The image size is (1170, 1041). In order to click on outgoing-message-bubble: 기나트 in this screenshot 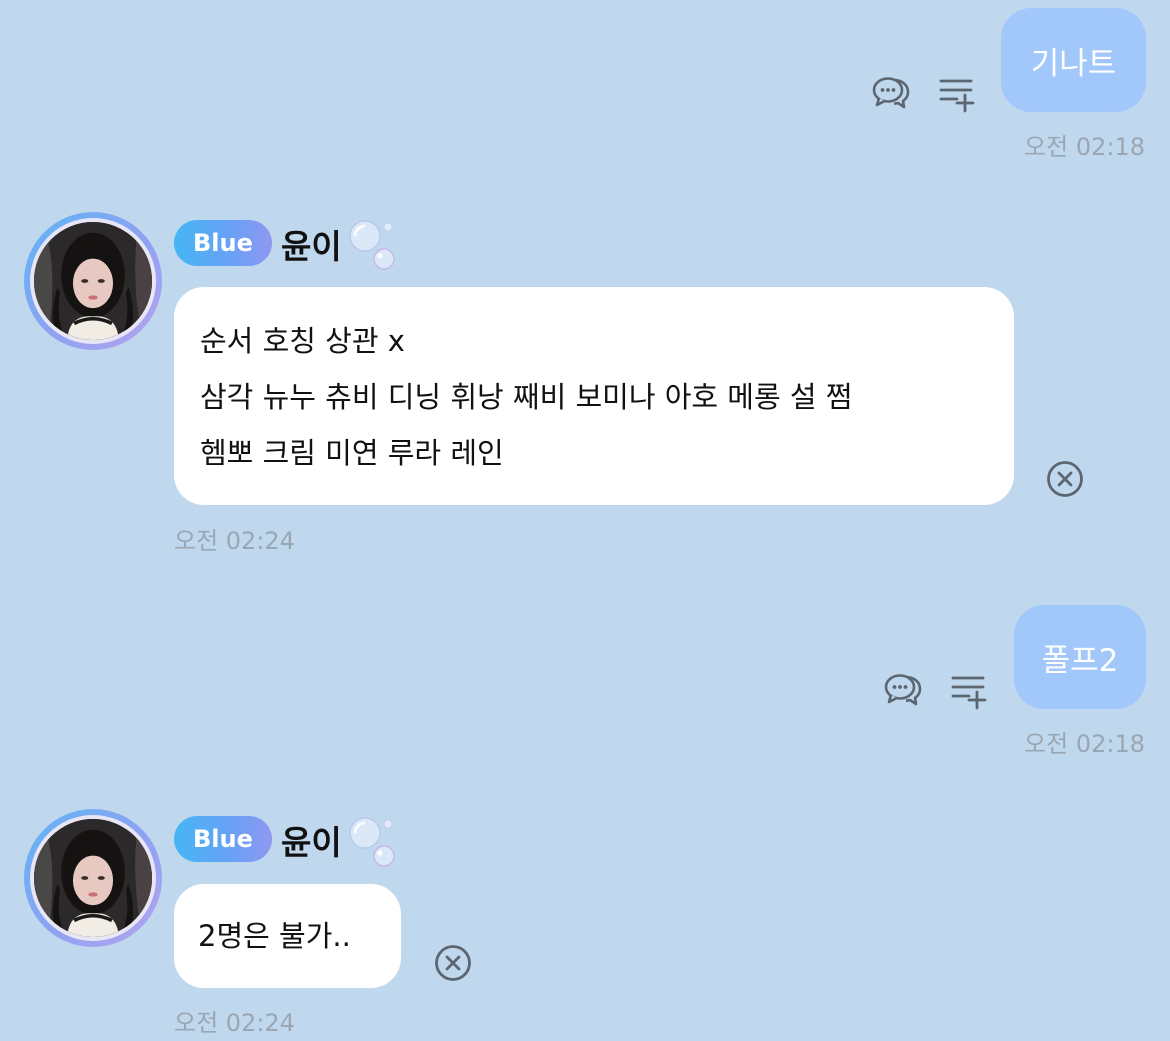, I will do `click(1073, 60)`.